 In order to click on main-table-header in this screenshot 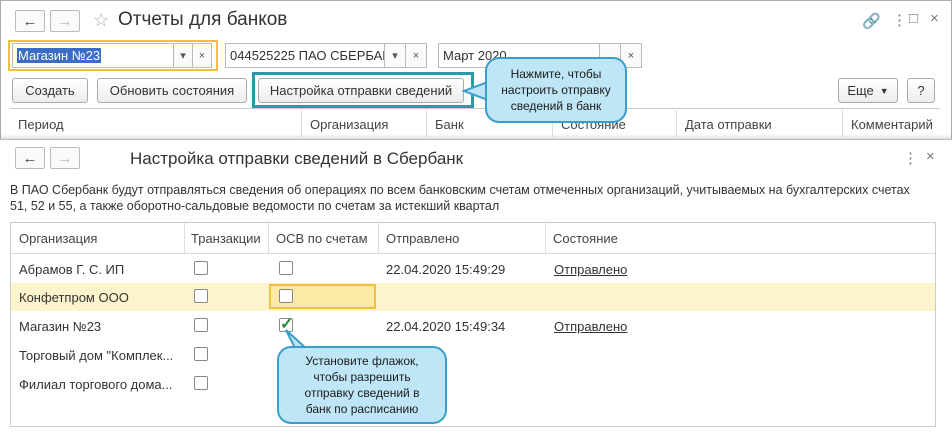, I will do `click(475, 123)`.